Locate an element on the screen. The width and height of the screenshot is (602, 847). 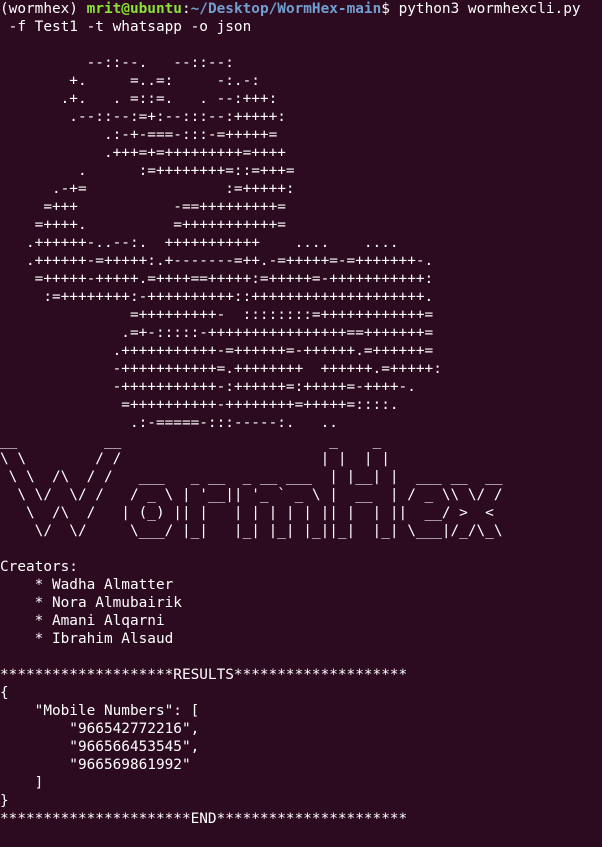
logo-art-line: -+++++++++++-:++++++=:+++++=-++++-. is located at coordinates (208, 387).